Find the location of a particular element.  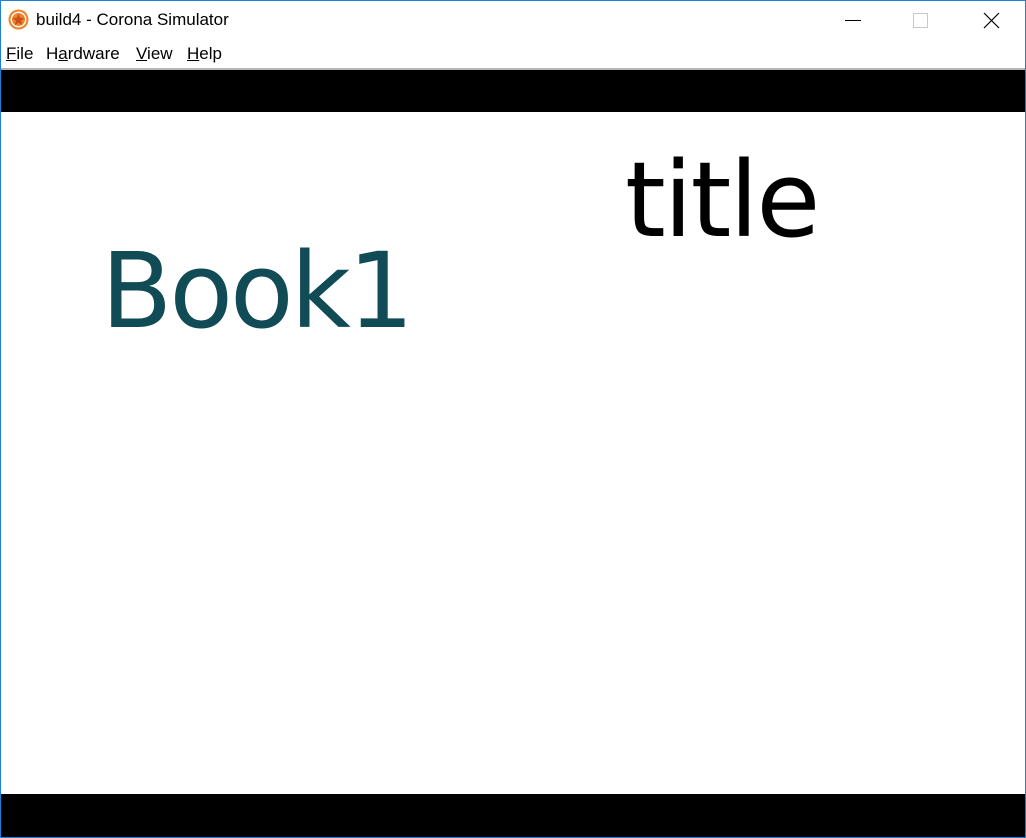

letterbox-bottom is located at coordinates (513, 815).